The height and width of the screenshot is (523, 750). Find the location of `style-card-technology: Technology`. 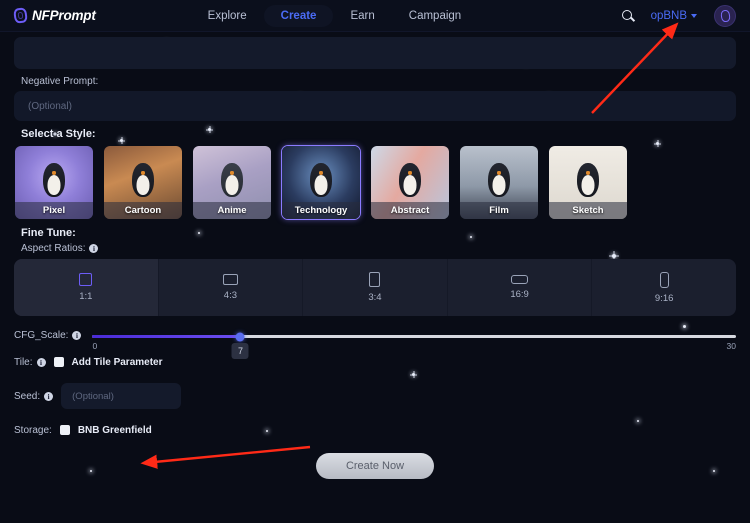

style-card-technology: Technology is located at coordinates (321, 182).